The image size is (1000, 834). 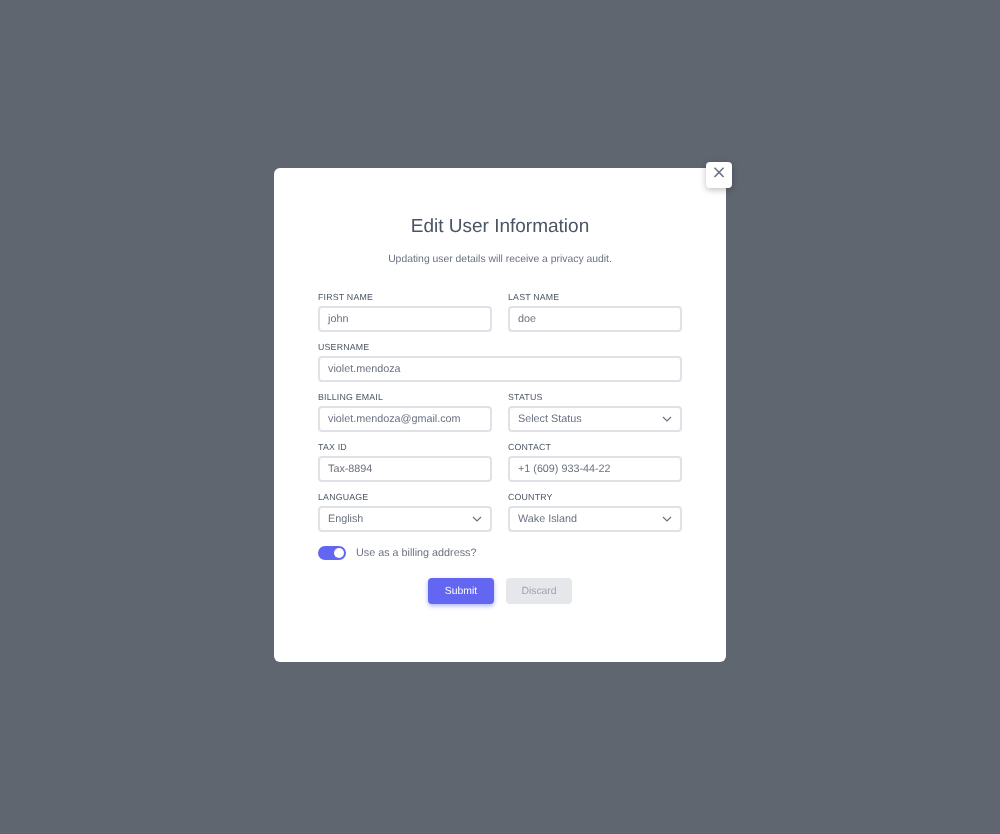 What do you see at coordinates (500, 227) in the screenshot?
I see `dialog-title: Edit User Information` at bounding box center [500, 227].